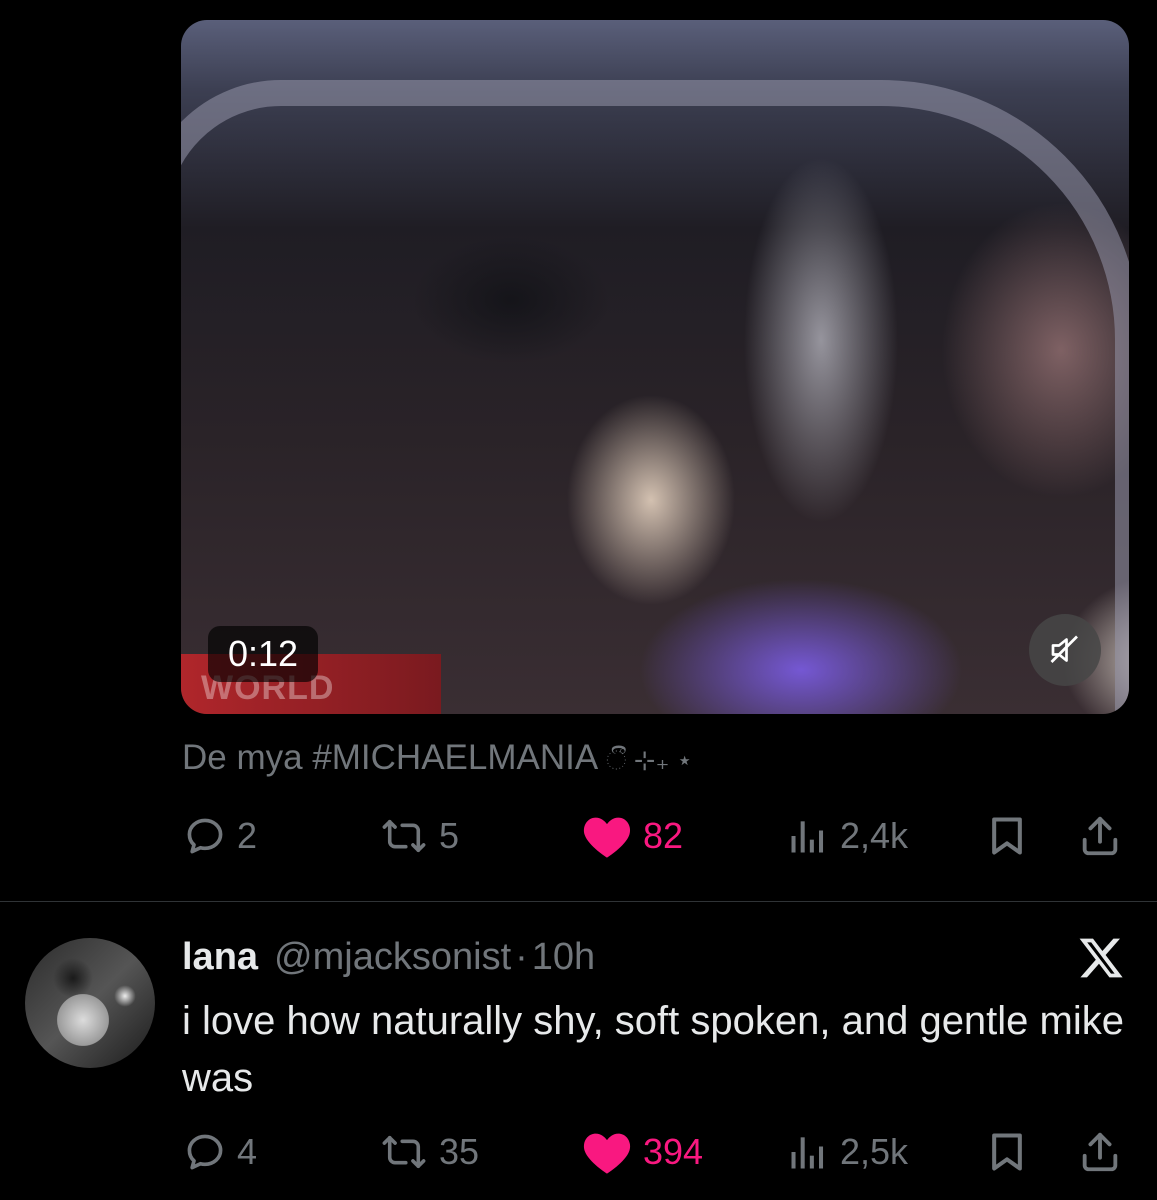 This screenshot has width=1157, height=1200. Describe the element at coordinates (663, 835) in the screenshot. I see `like-count: 82` at that location.